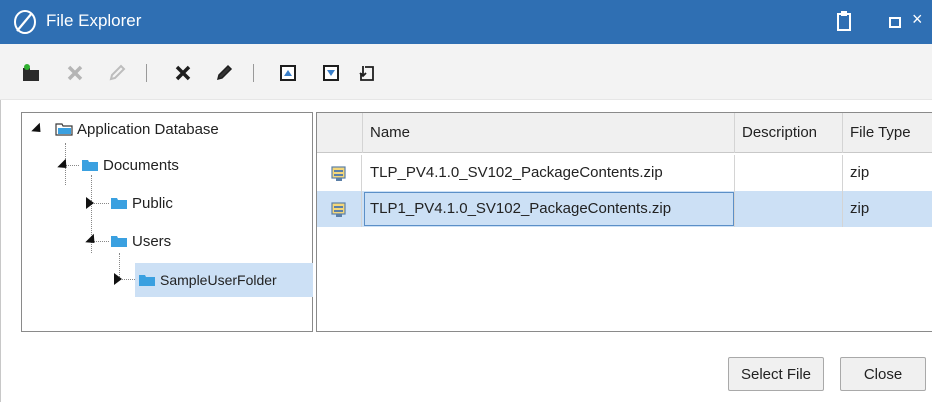  What do you see at coordinates (549, 209) in the screenshot?
I see `file-name-cell: TLP1_PV4.1.0_SV102_PackageContents.zip` at bounding box center [549, 209].